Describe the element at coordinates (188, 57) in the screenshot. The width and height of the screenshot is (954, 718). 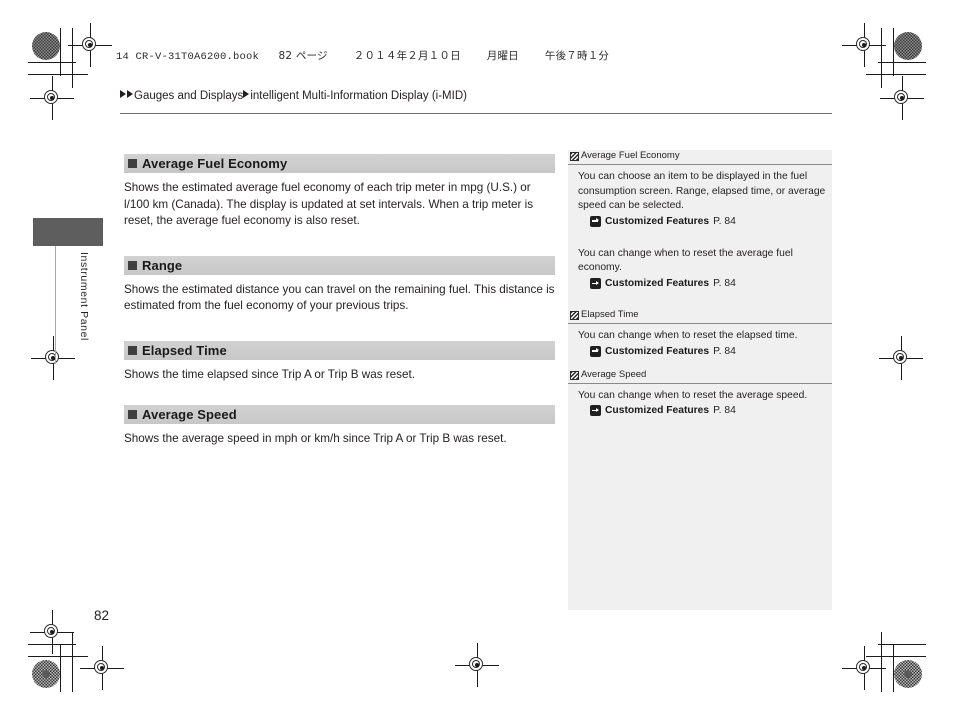
I see `book-file-name: 14 CR-V-31T0A6200.book` at that location.